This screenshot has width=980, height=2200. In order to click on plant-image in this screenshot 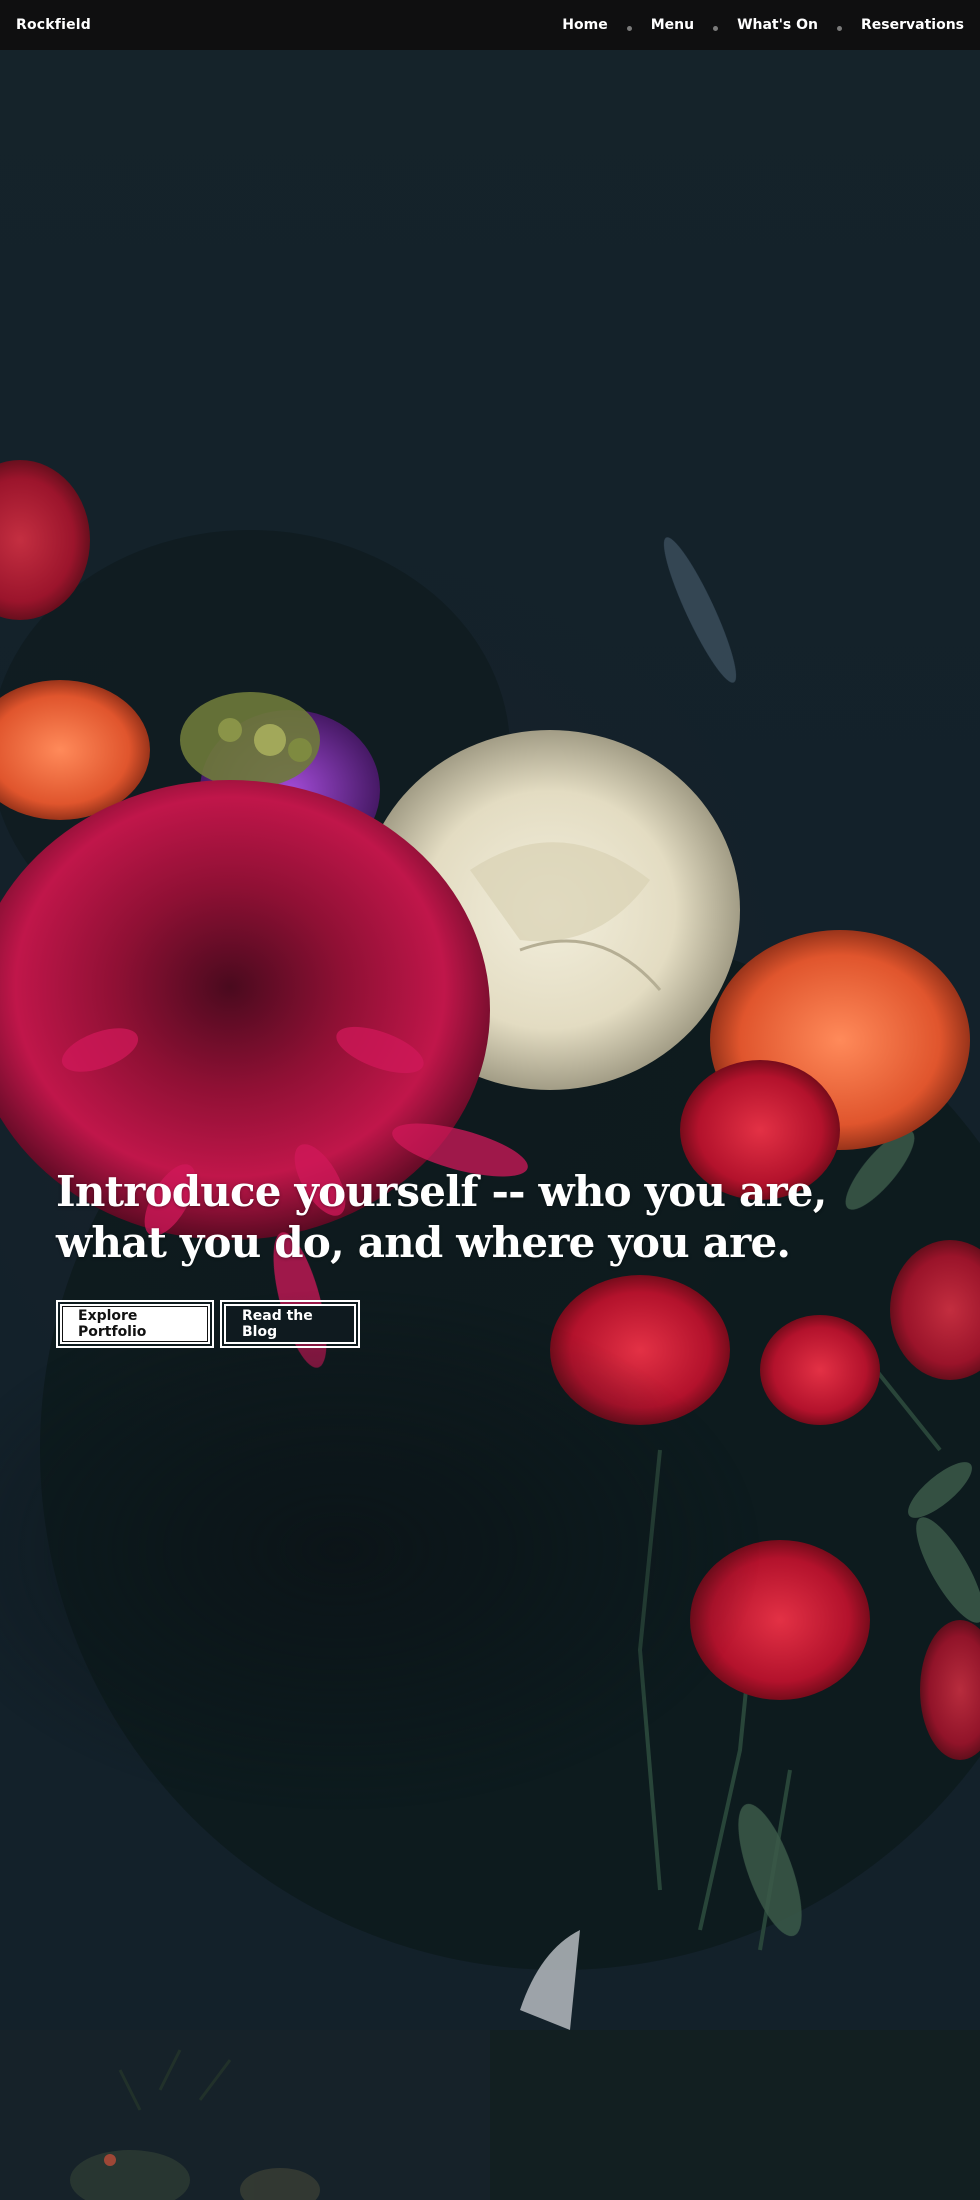, I will do `click(195, 2124)`.